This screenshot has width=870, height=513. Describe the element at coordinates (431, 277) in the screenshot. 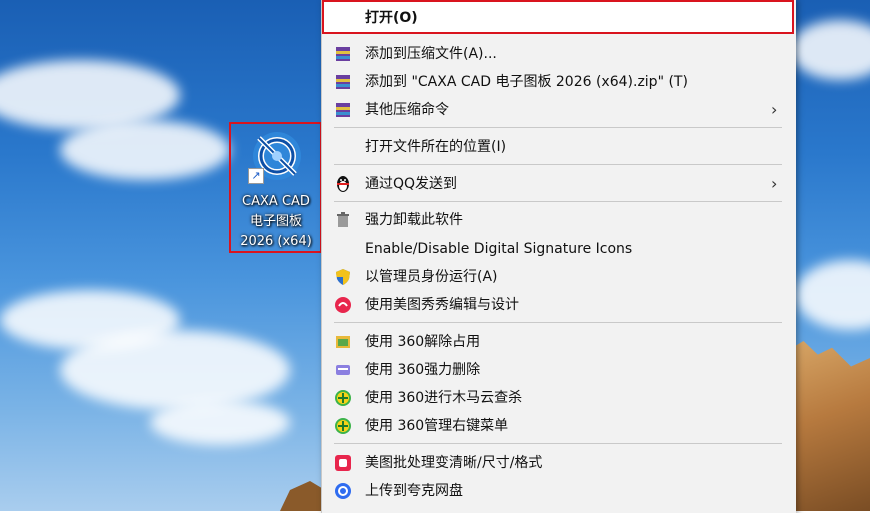

I see `menu-item-label: 以管理员身份运行(A)` at that location.